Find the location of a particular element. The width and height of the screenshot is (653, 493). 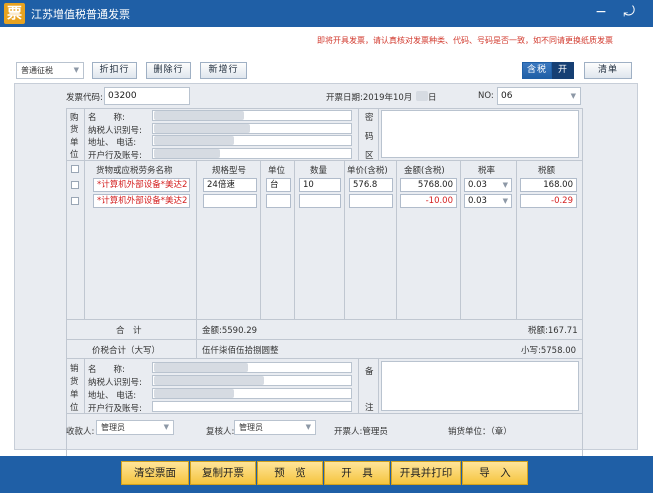

seller-address-label: 地址、 电话: is located at coordinates (112, 396).